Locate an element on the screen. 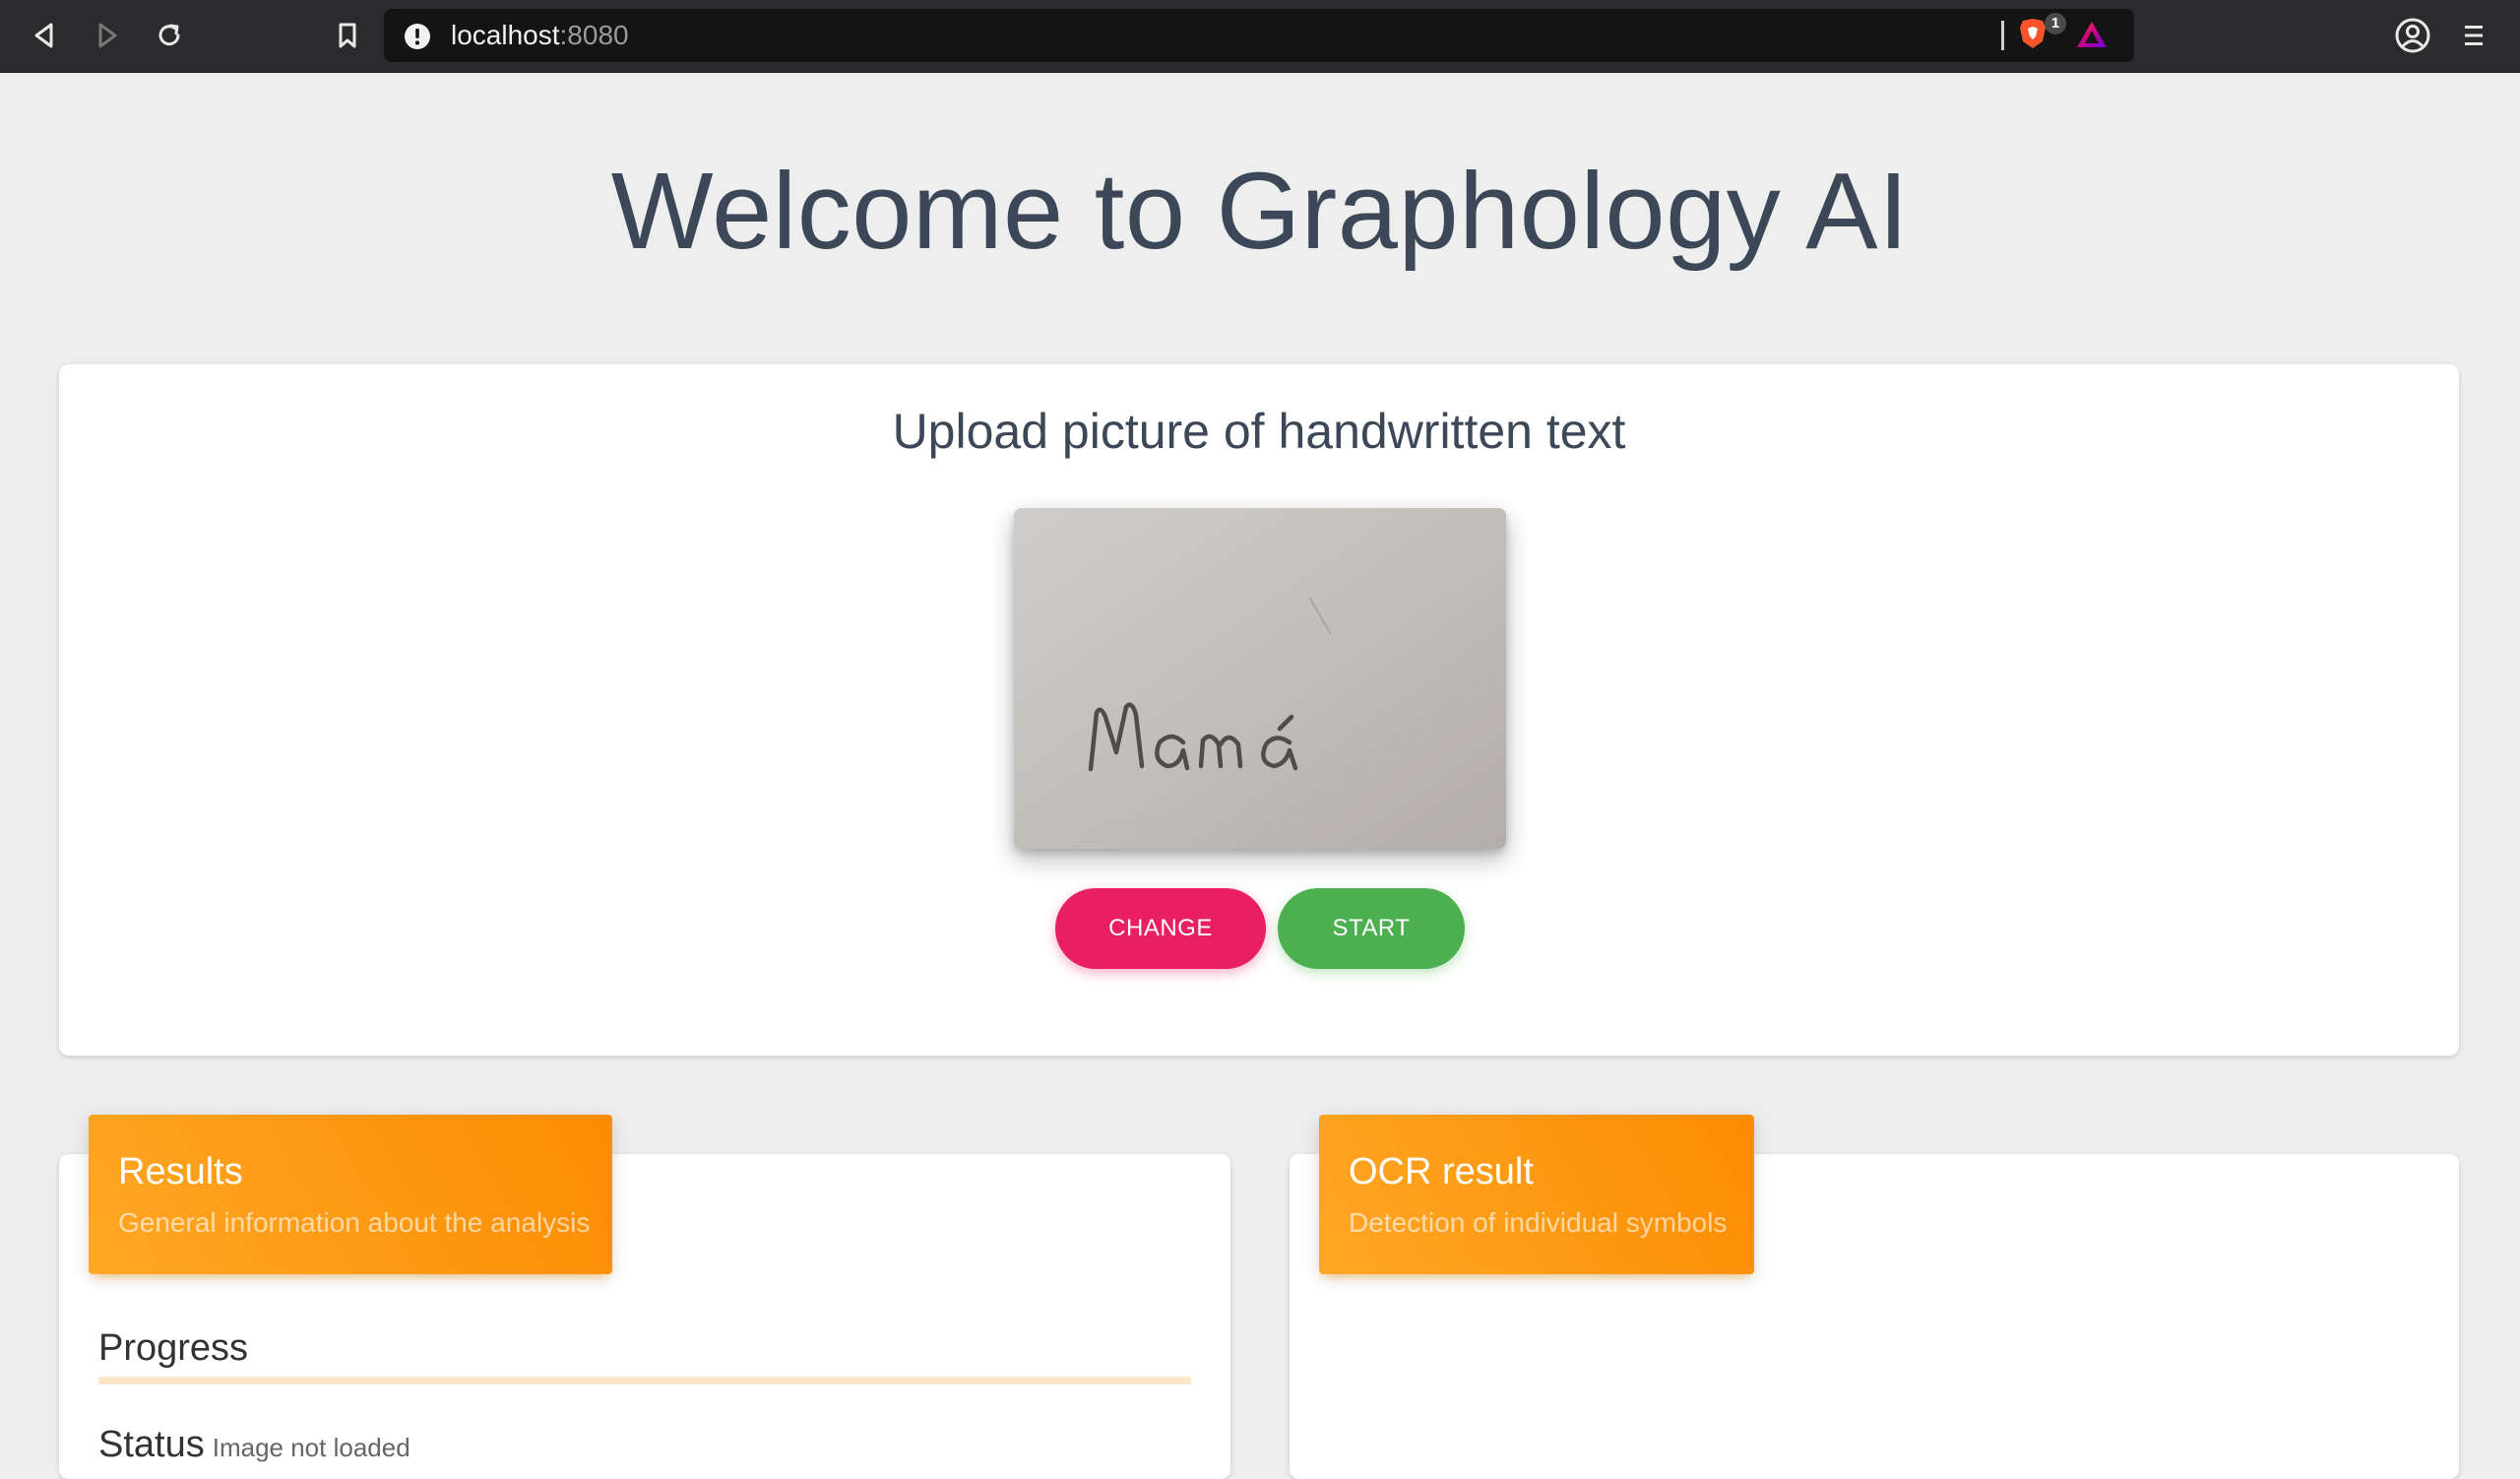 This screenshot has height=1479, width=2520. shields-badge: 1 is located at coordinates (2055, 23).